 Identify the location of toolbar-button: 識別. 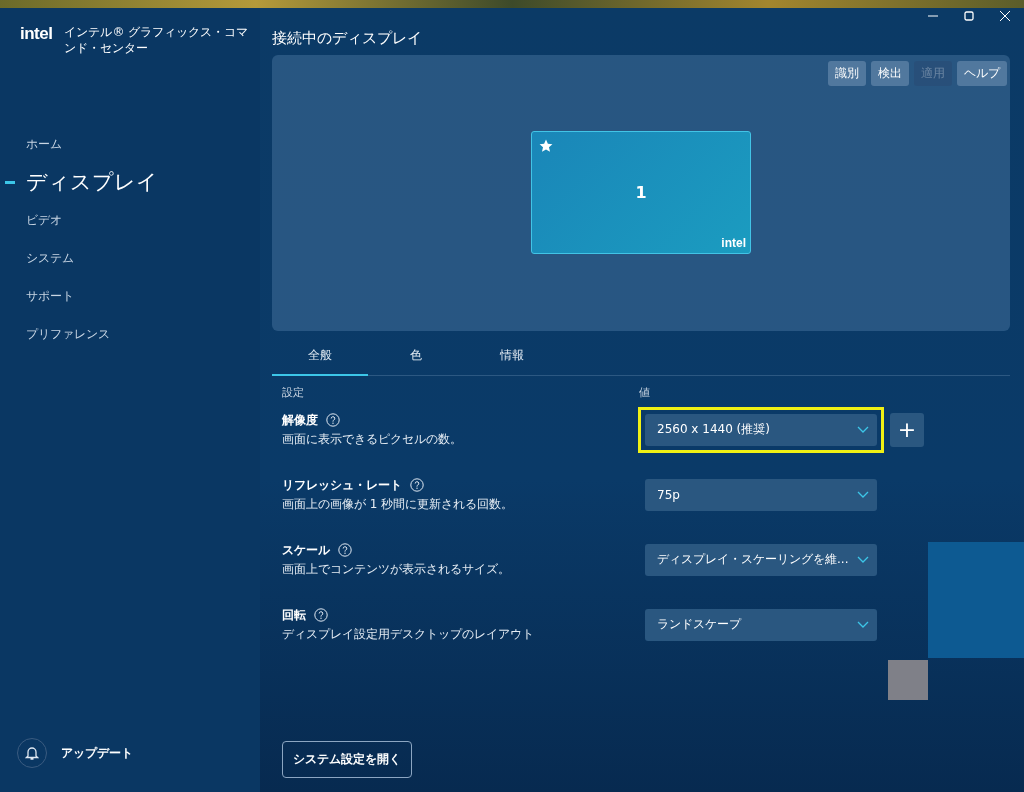
(847, 73).